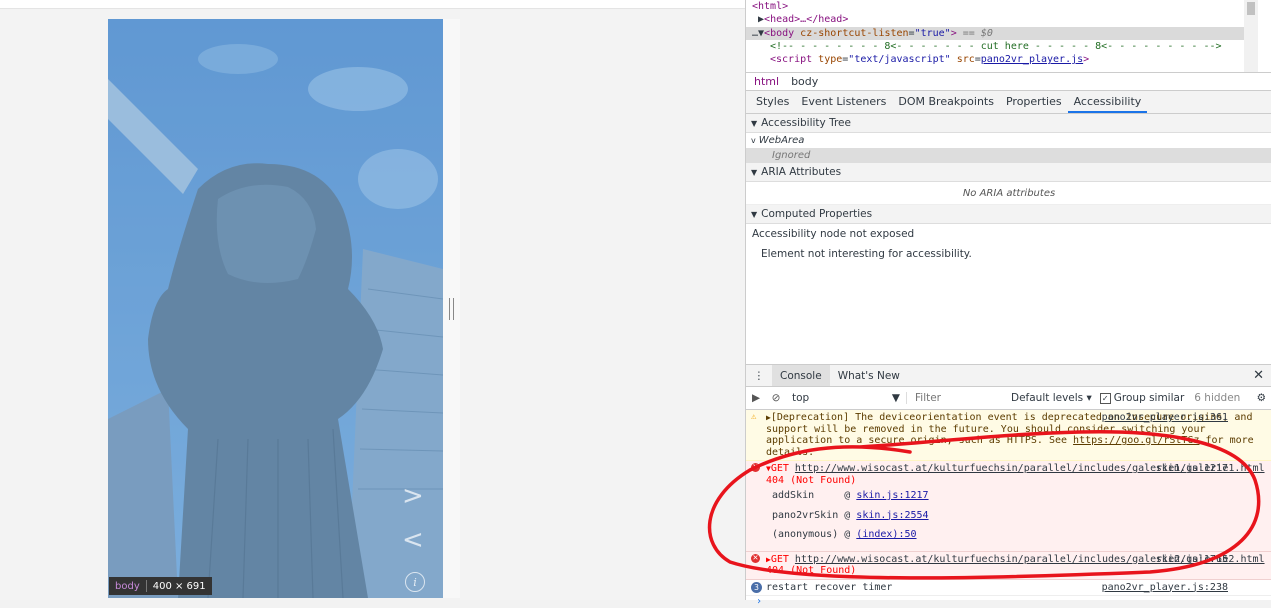 The image size is (1271, 608). I want to click on hover-tag-name: body, so click(127, 586).